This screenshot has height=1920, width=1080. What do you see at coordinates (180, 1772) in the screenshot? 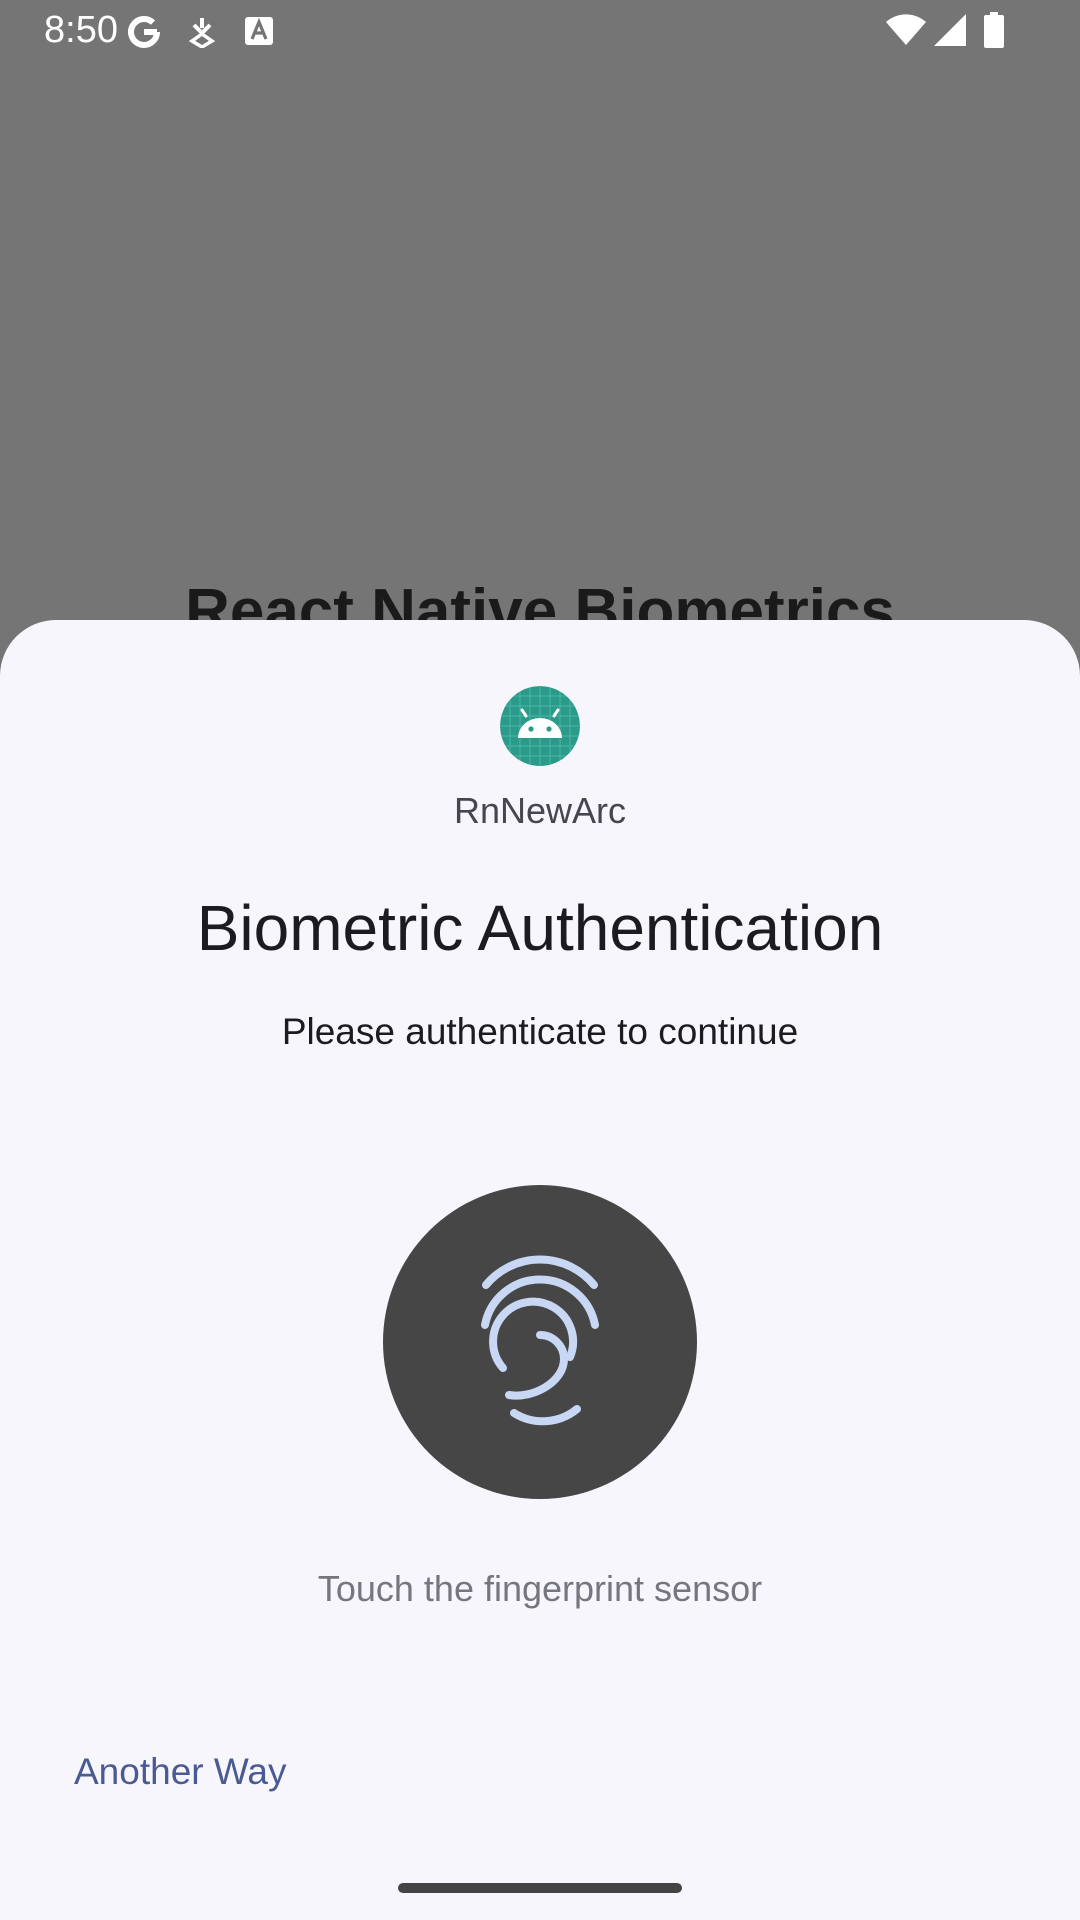
I see `another-way-button: Another Way` at bounding box center [180, 1772].